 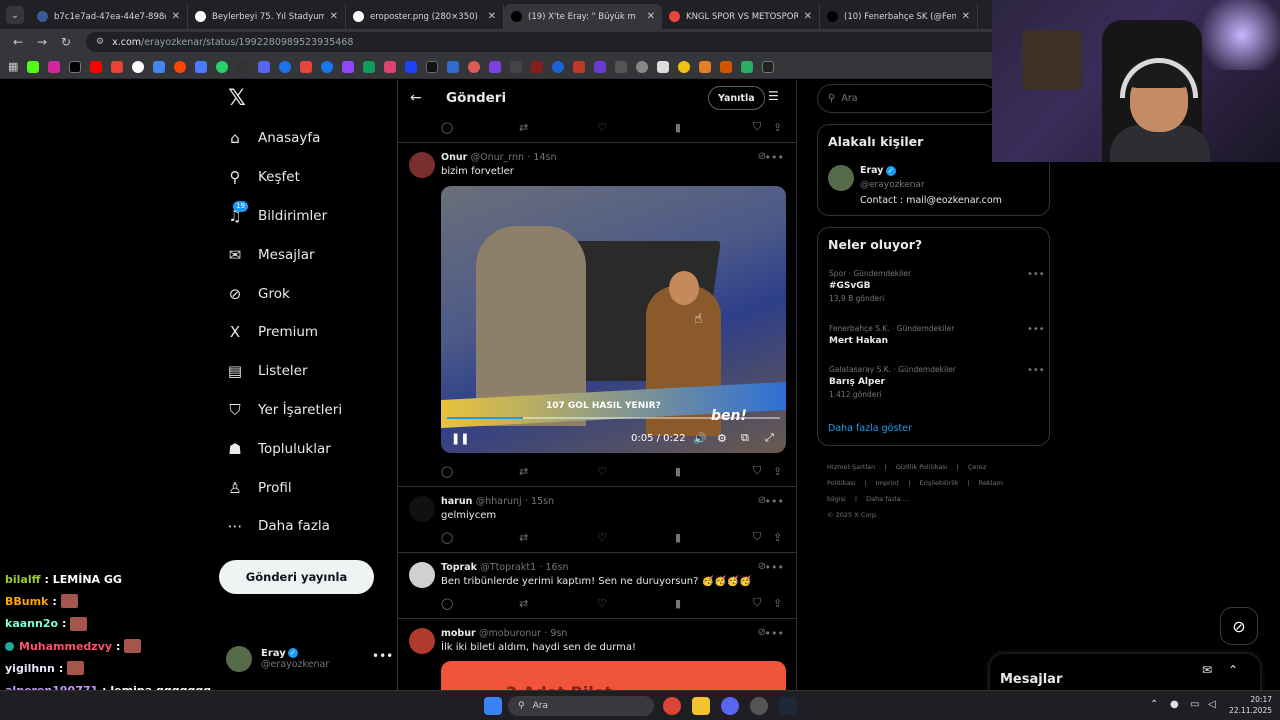 I want to click on author-name: mobur, so click(x=458, y=633).